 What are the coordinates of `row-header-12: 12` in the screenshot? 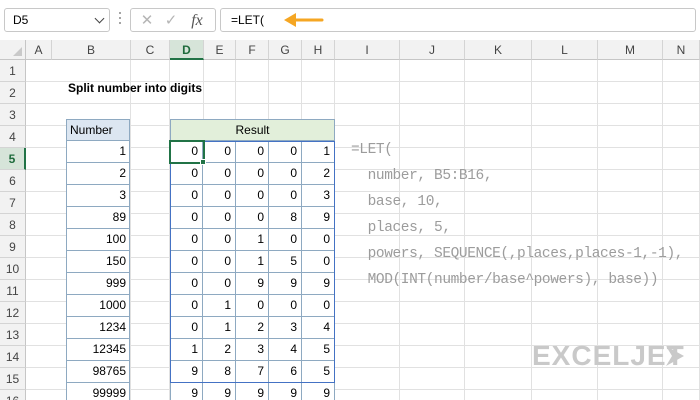 It's located at (13, 313).